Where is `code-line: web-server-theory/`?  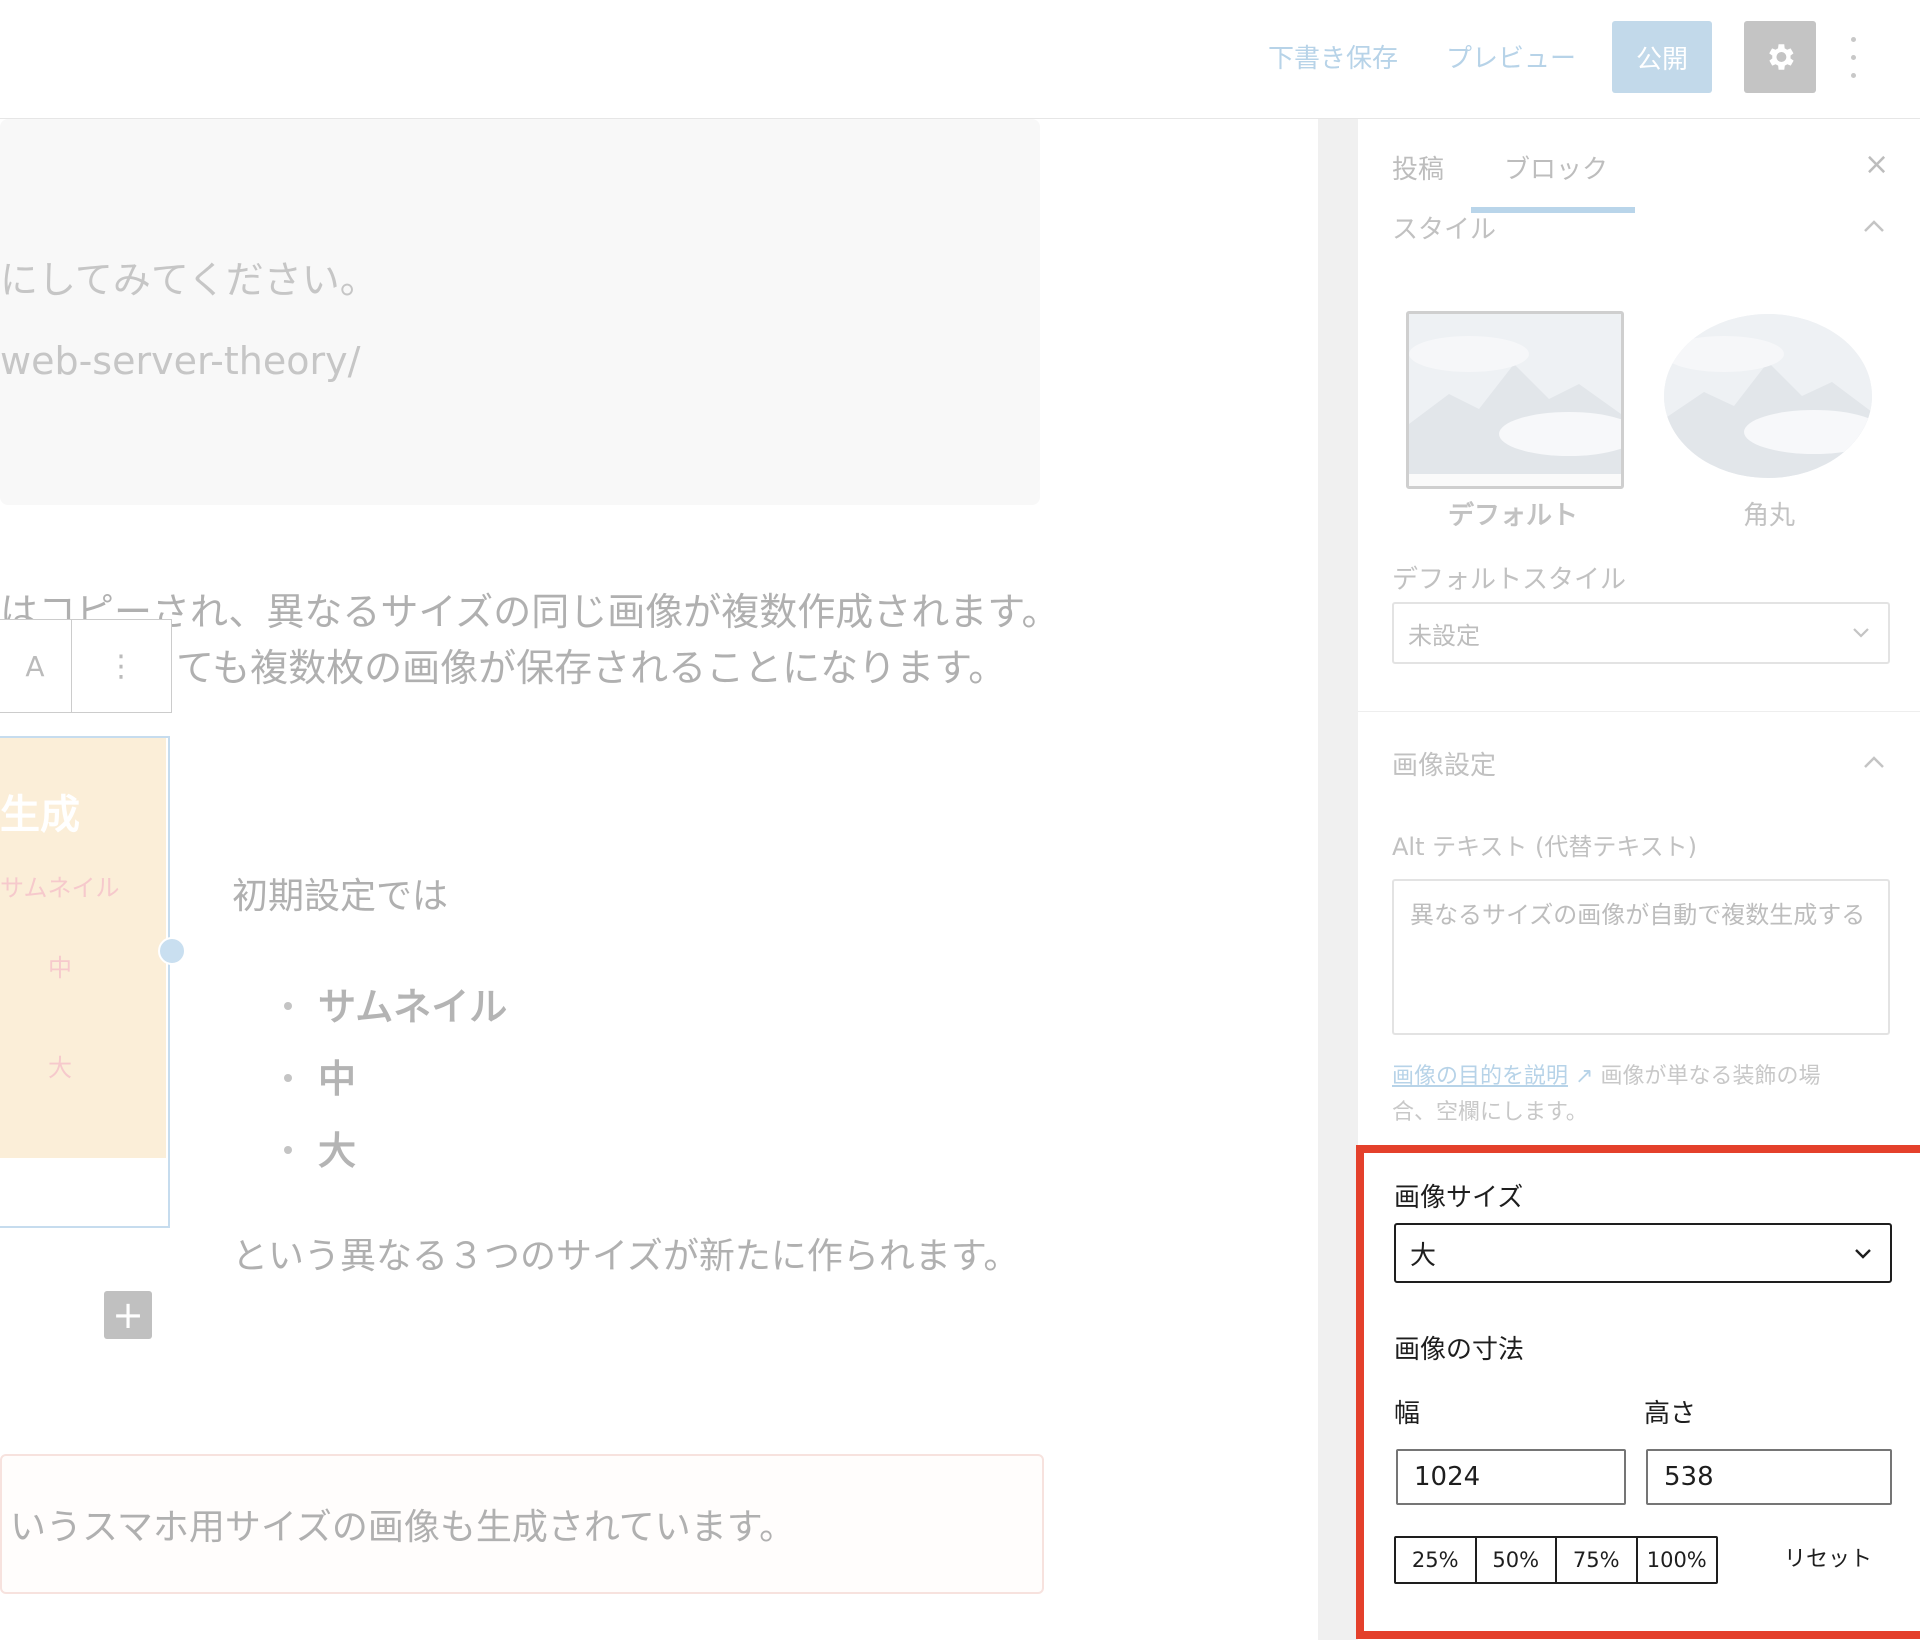 code-line: web-server-theory/ is located at coordinates (180, 361).